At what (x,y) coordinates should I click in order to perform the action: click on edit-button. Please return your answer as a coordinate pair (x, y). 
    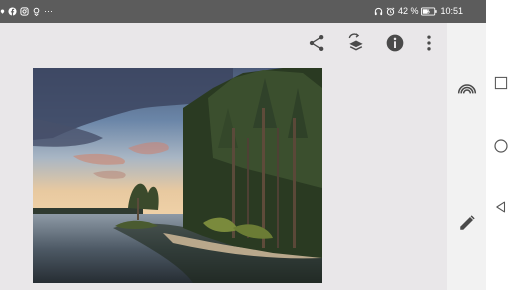
    Looking at the image, I should click on (467, 223).